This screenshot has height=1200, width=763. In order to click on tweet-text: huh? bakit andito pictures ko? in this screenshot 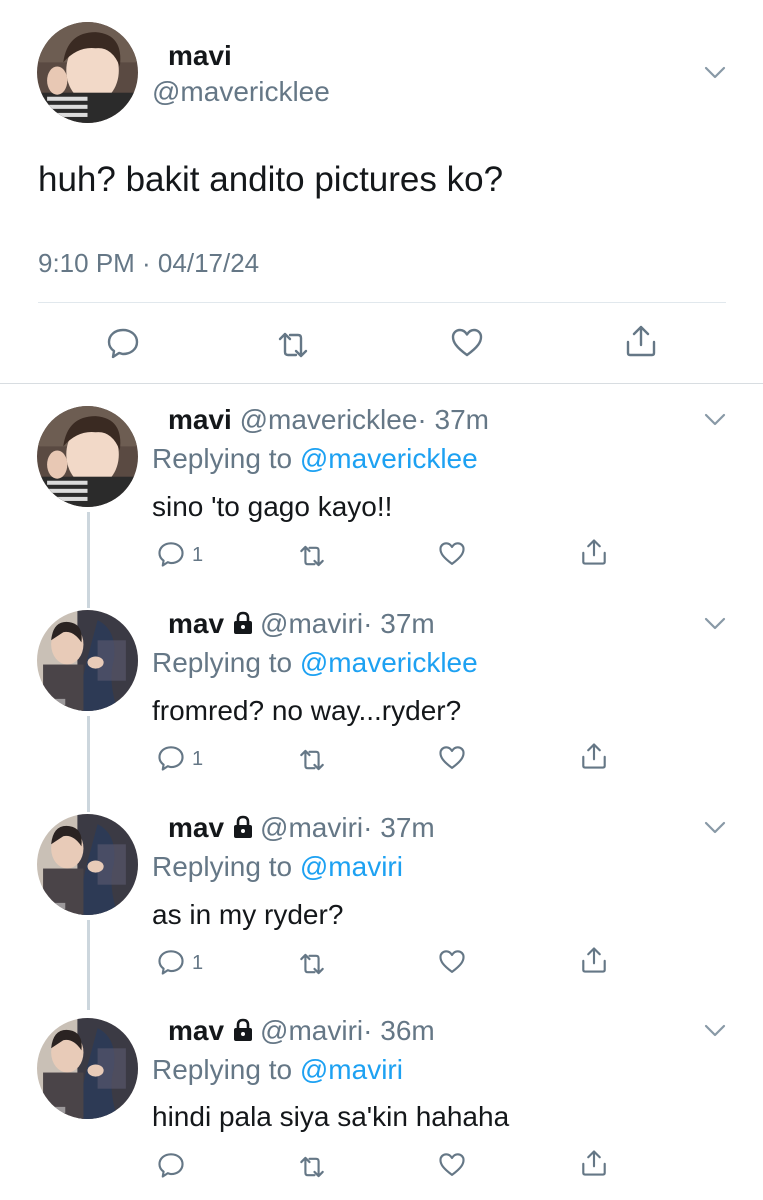, I will do `click(271, 179)`.